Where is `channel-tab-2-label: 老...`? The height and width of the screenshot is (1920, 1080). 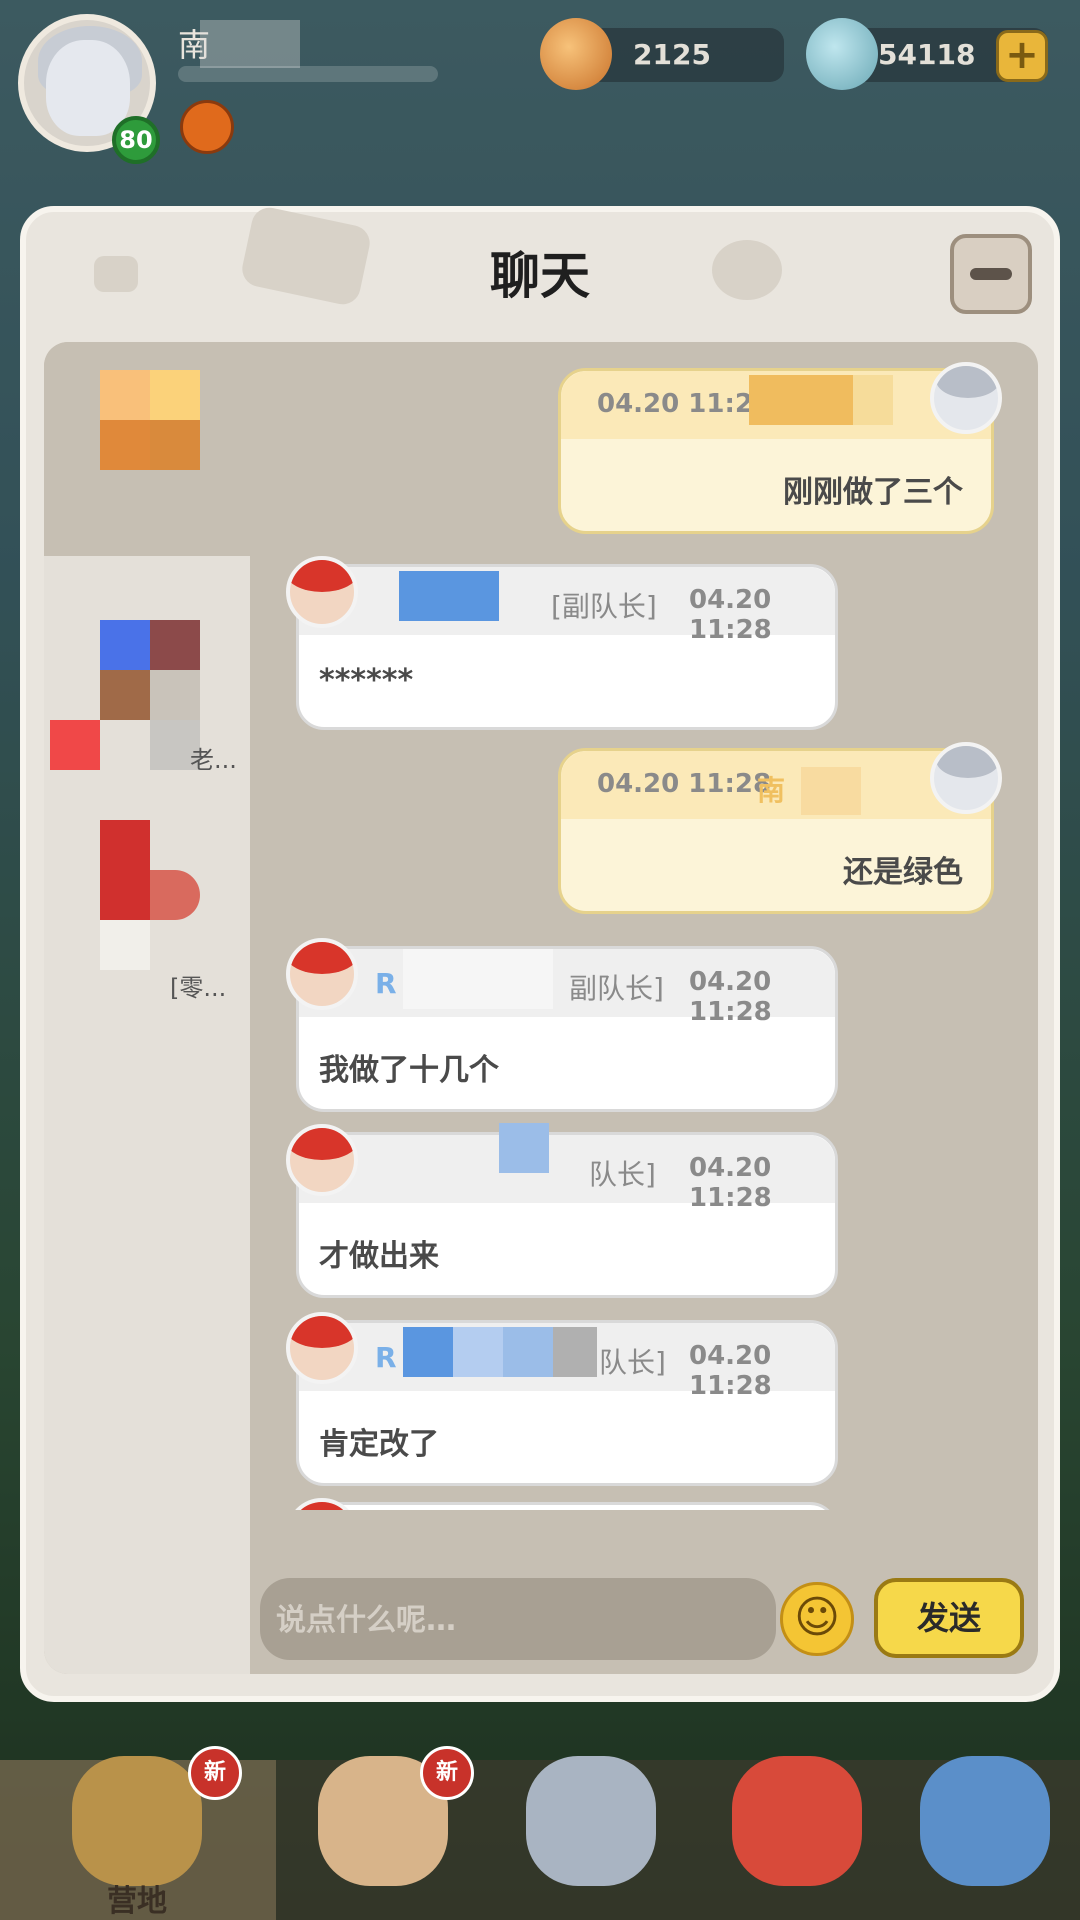 channel-tab-2-label: 老... is located at coordinates (213, 760).